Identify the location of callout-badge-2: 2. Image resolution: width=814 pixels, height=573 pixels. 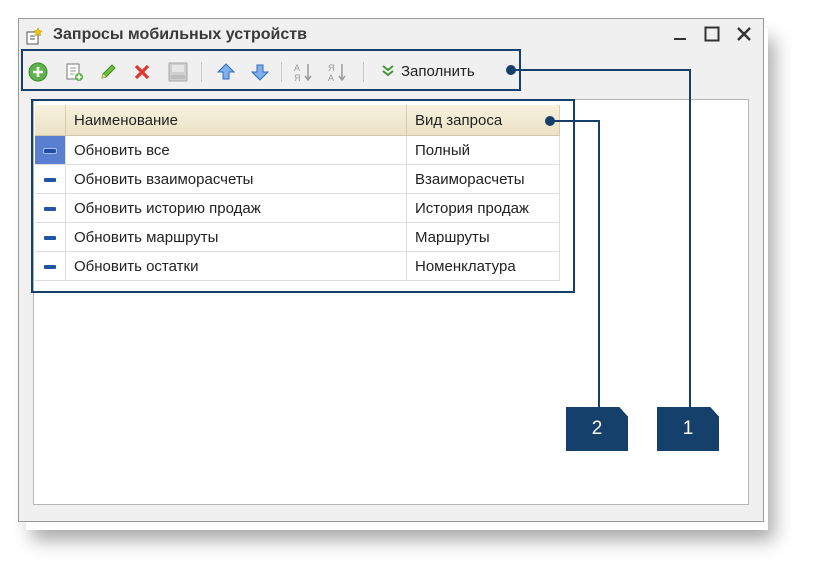
(597, 429).